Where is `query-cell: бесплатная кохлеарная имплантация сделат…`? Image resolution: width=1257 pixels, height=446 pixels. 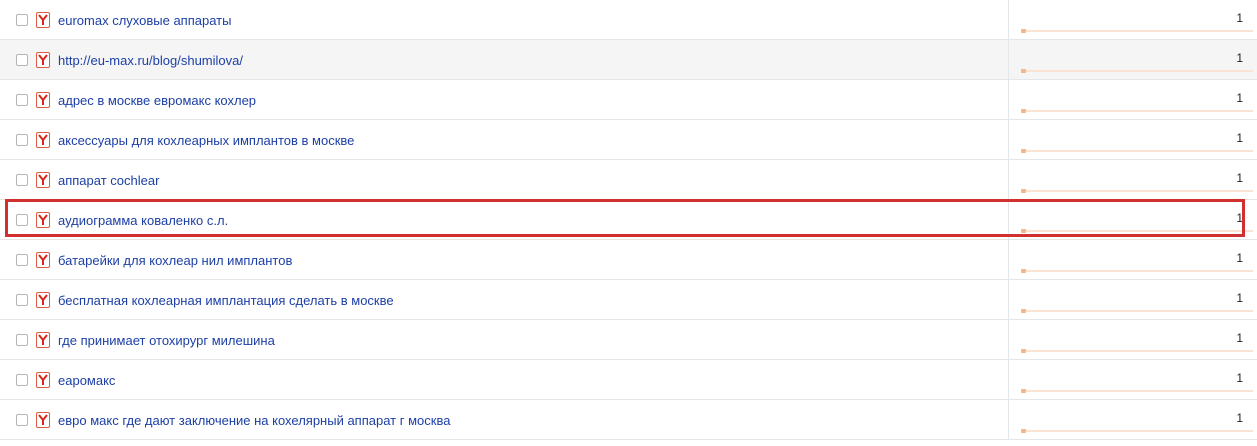
query-cell: бесплатная кохлеарная имплантация сделат… is located at coordinates (504, 300).